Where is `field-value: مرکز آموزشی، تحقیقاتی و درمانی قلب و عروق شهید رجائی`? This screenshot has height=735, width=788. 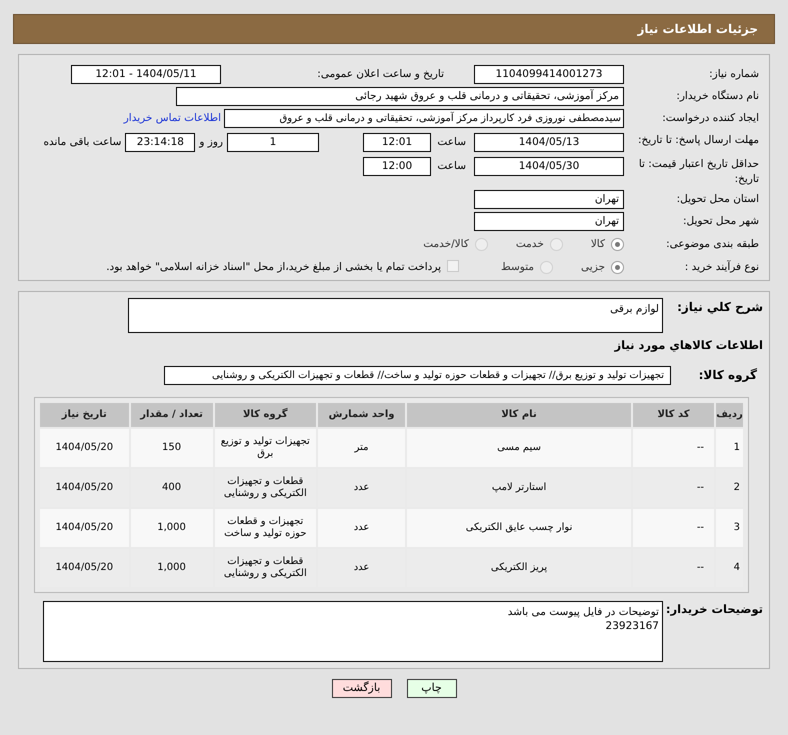
field-value: مرکز آموزشی، تحقیقاتی و درمانی قلب و عروق شهید رجائی is located at coordinates (400, 96).